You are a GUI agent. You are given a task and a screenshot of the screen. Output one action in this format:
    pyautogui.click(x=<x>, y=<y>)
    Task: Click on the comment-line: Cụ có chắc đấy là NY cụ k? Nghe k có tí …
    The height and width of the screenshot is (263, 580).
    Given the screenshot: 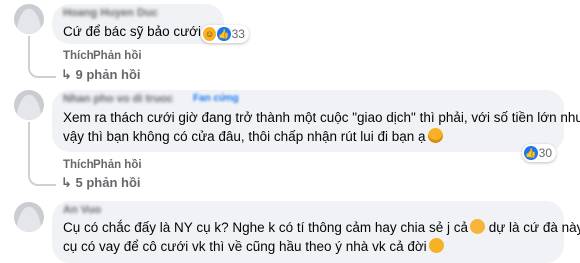 What is the action you would take?
    pyautogui.click(x=321, y=227)
    